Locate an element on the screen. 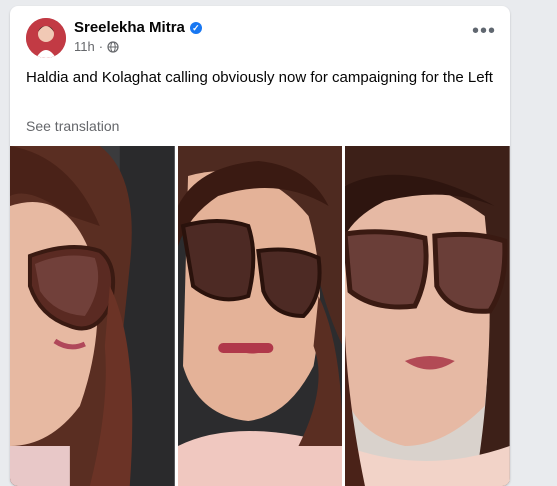 This screenshot has height=486, width=557. author-row: Sreelekha Mitra ✓ is located at coordinates (138, 27).